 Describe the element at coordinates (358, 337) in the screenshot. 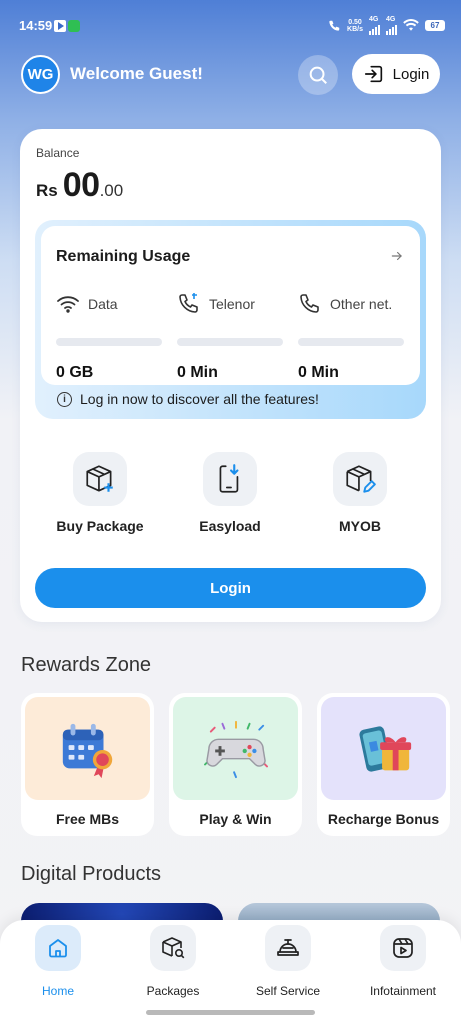

I see `usage-other-net: Other net. 0 Min` at that location.